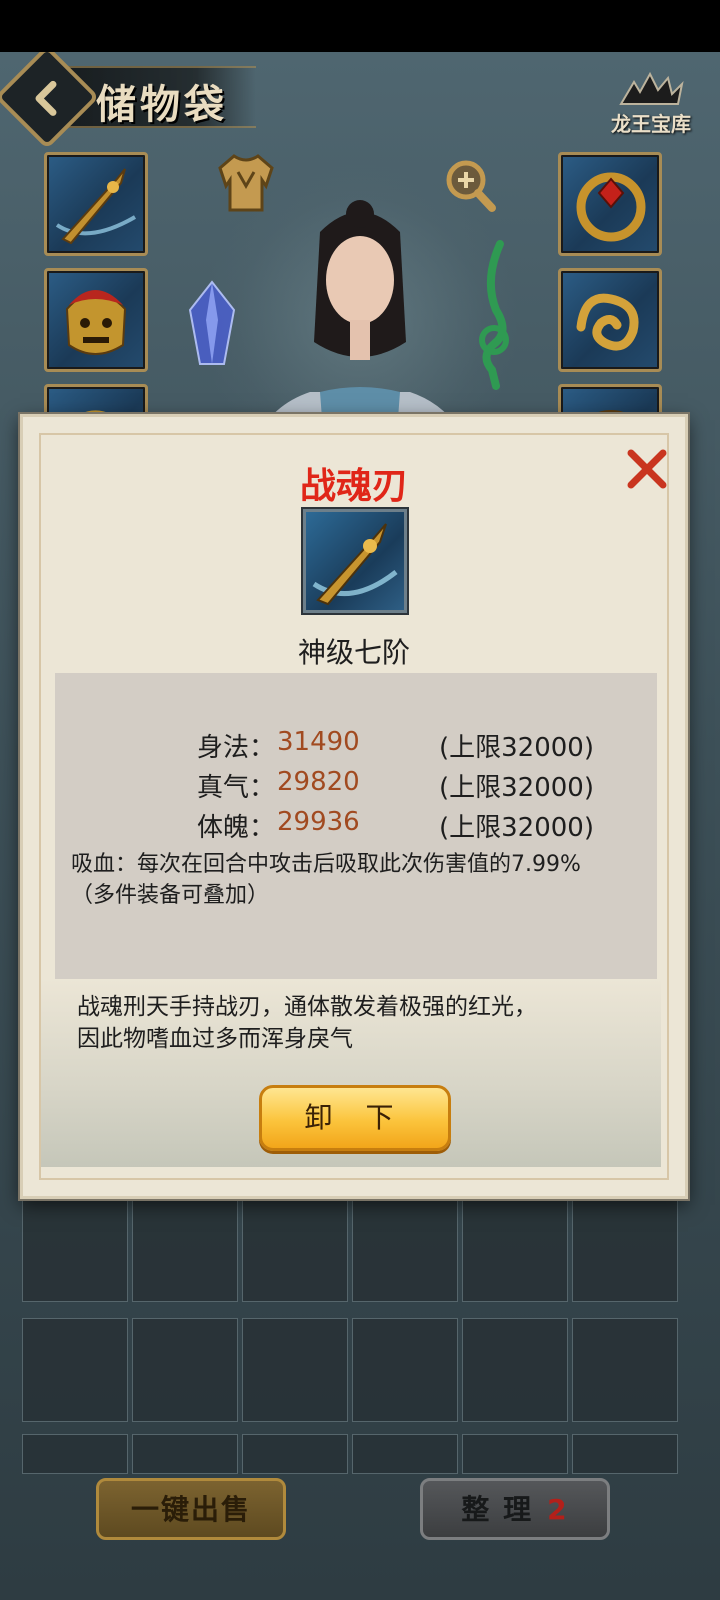 The width and height of the screenshot is (720, 1600). Describe the element at coordinates (651, 124) in the screenshot. I see `dragon-treasury-label: 龙王宝库` at that location.